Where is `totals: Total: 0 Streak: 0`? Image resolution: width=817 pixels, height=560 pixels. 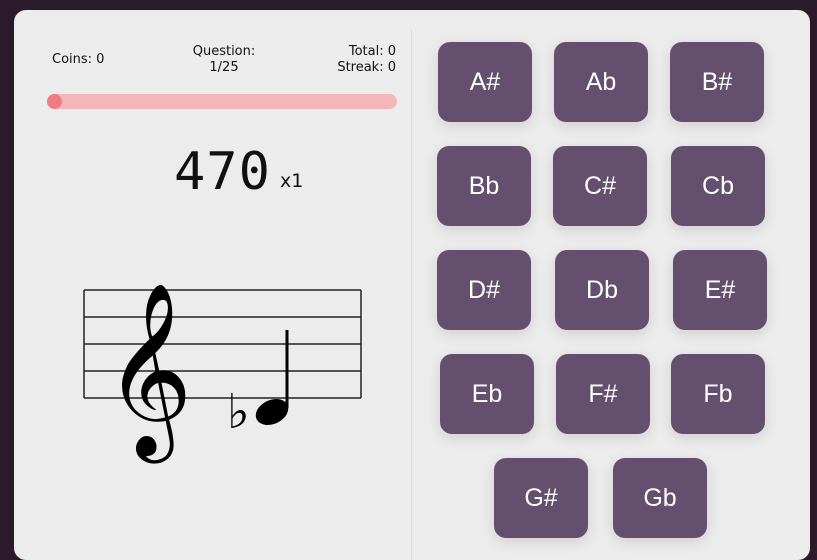
totals: Total: 0 Streak: 0 is located at coordinates (366, 60).